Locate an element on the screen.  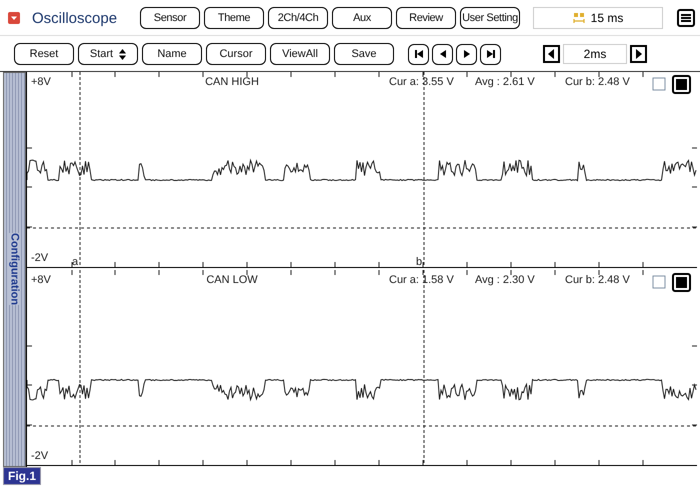
skip-start-icon is located at coordinates (419, 54).